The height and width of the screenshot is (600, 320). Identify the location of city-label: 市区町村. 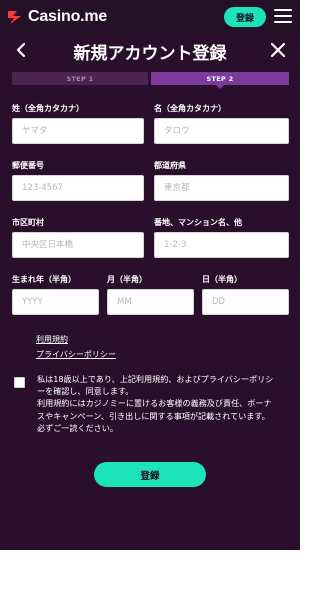
(28, 222).